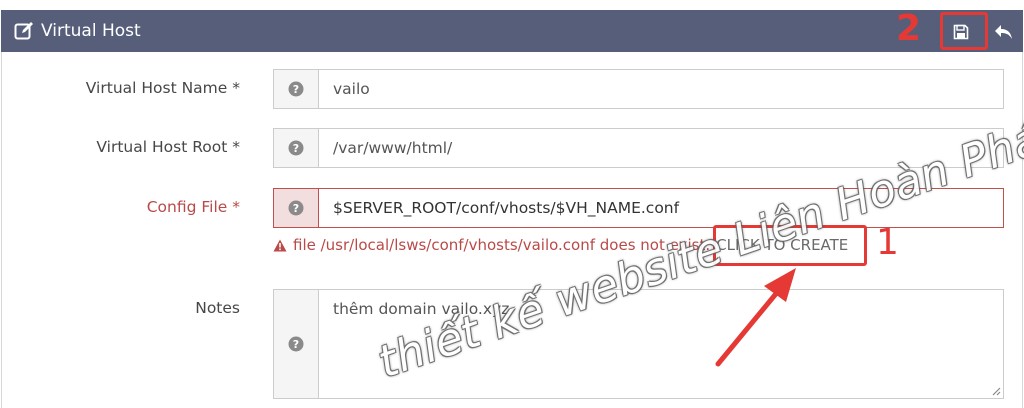 The image size is (1024, 408). I want to click on vhost-name-input: vailo, so click(661, 89).